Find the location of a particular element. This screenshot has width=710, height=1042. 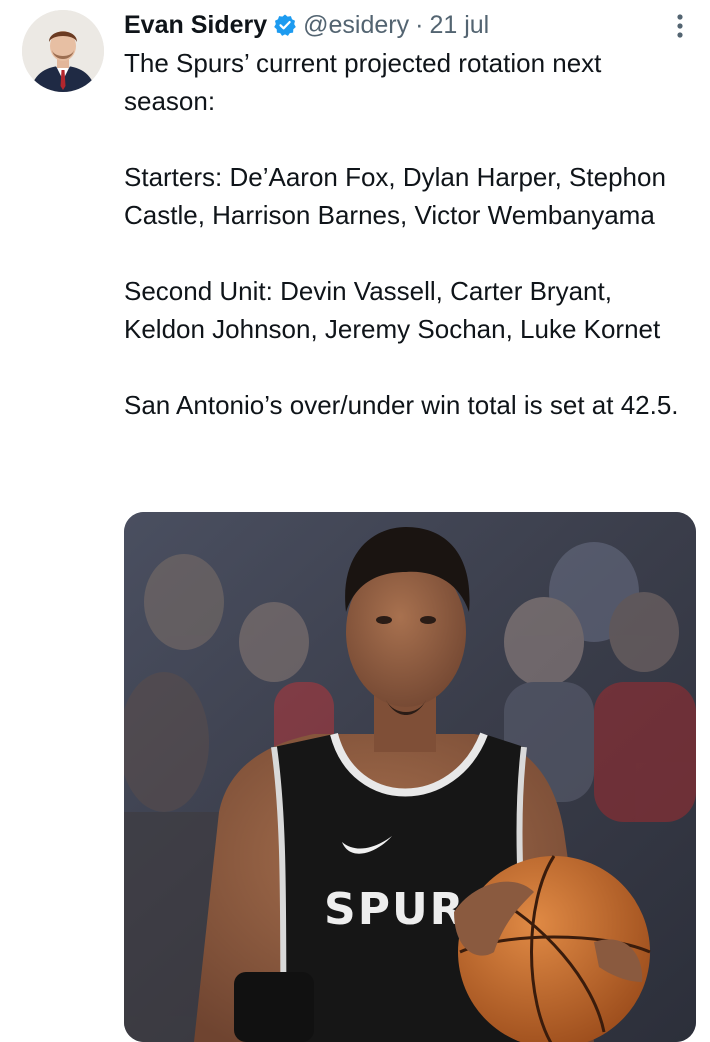

author-name: Evan Sidery is located at coordinates (195, 25).